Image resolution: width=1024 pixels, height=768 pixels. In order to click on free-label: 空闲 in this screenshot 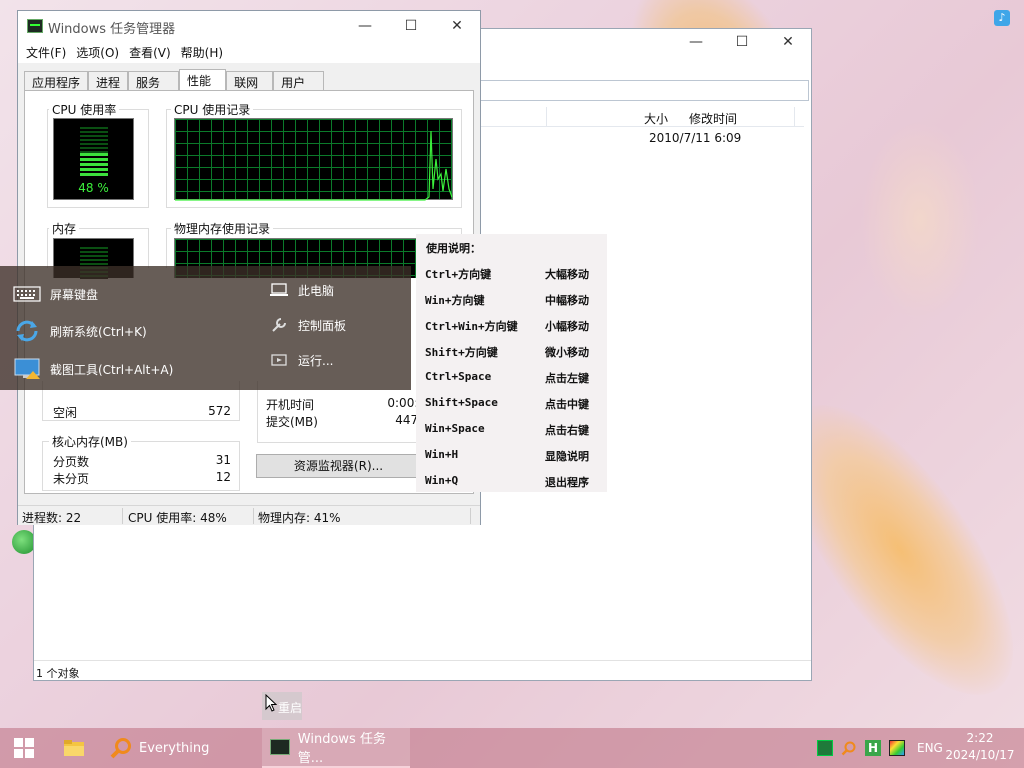, I will do `click(65, 413)`.